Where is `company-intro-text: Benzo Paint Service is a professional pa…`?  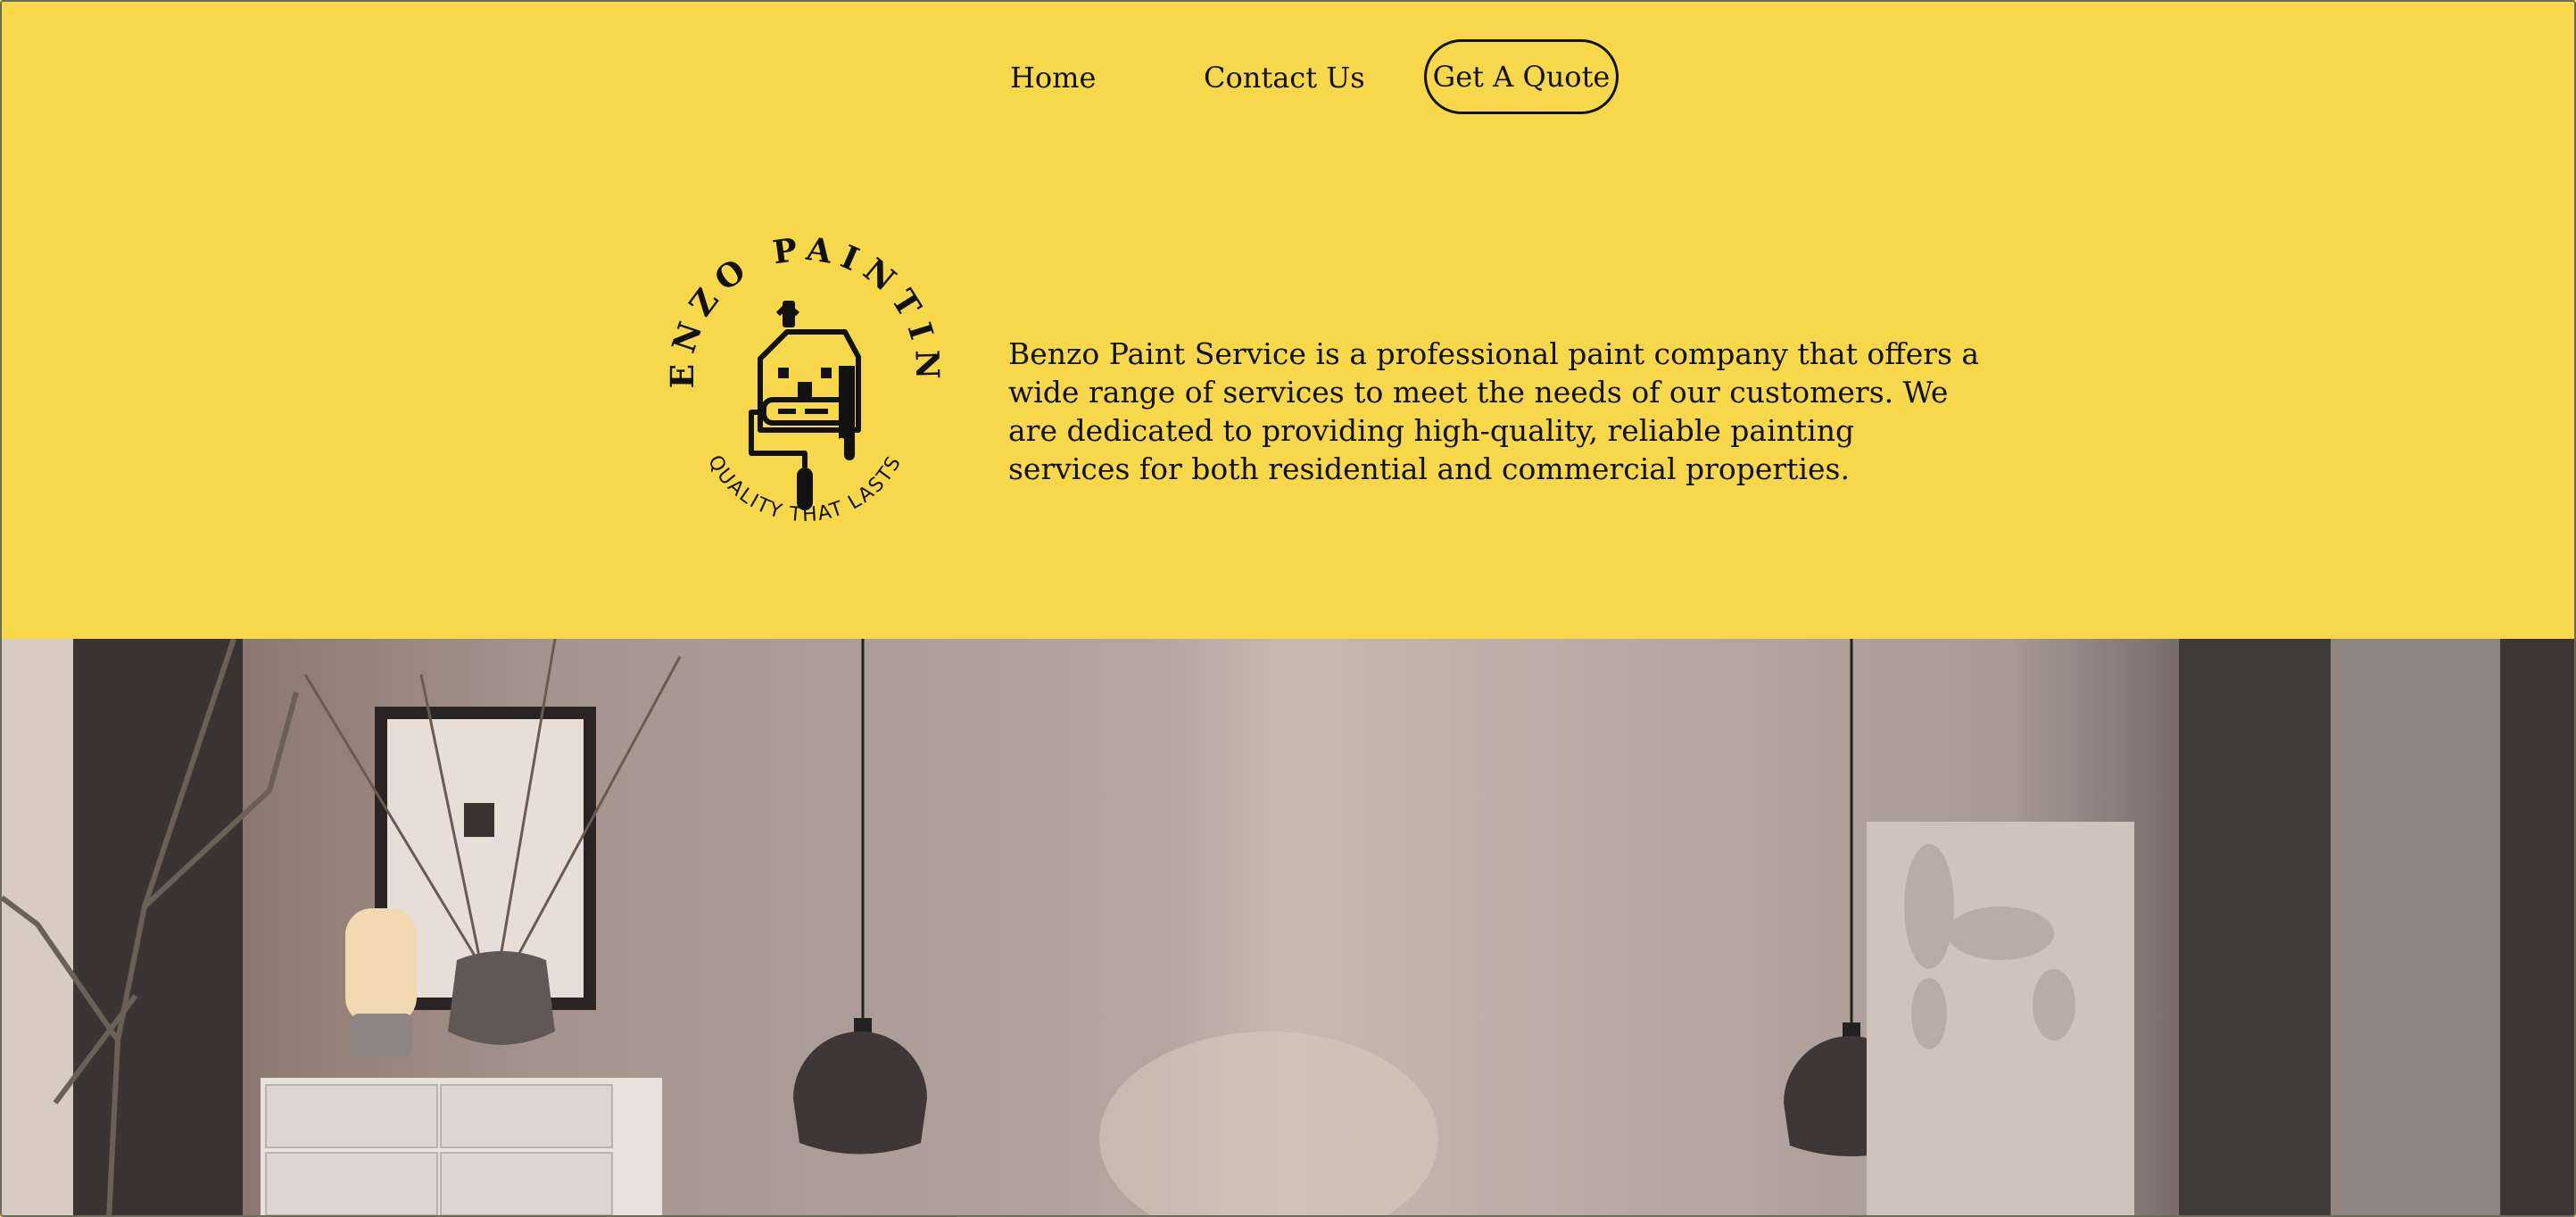 company-intro-text: Benzo Paint Service is a professional pa… is located at coordinates (1494, 411).